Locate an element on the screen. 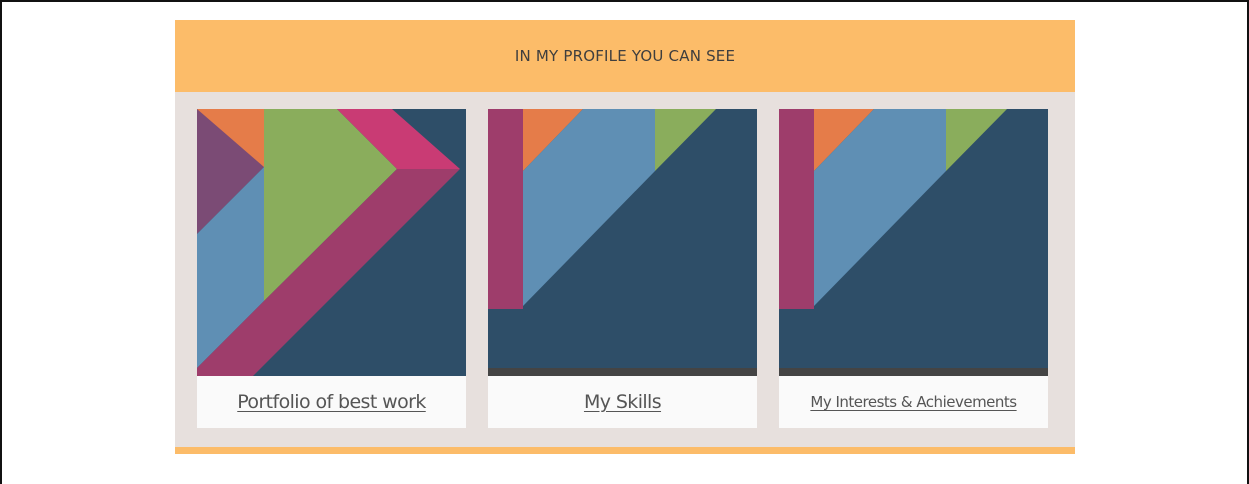 The height and width of the screenshot is (484, 1249). card-caption: Portfolio of best work is located at coordinates (331, 402).